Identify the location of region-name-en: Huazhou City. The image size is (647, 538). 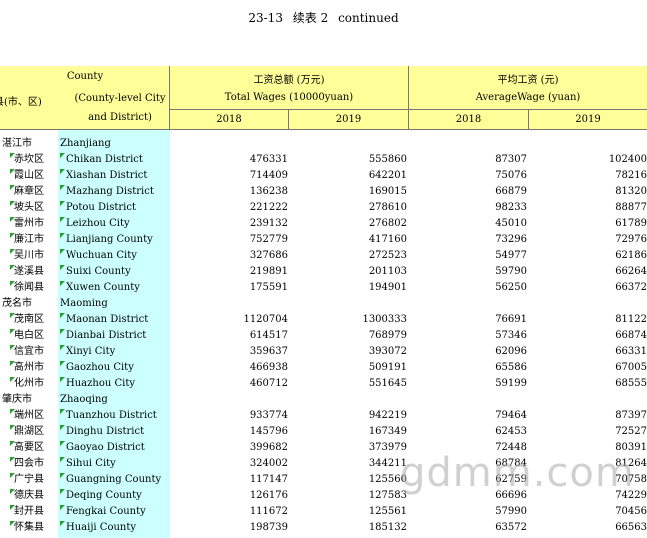
(100, 383).